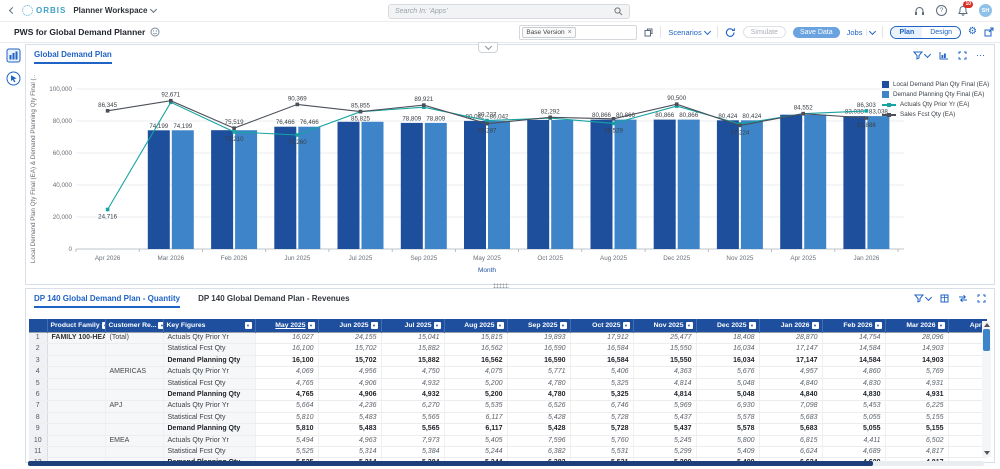 This screenshot has width=1000, height=469. Describe the element at coordinates (539, 326) in the screenshot. I see `column-header: Sep 2025 ▼` at that location.